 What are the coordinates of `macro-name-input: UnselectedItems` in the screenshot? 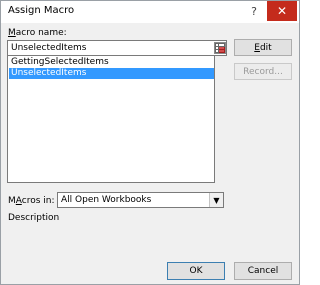 It's located at (117, 48).